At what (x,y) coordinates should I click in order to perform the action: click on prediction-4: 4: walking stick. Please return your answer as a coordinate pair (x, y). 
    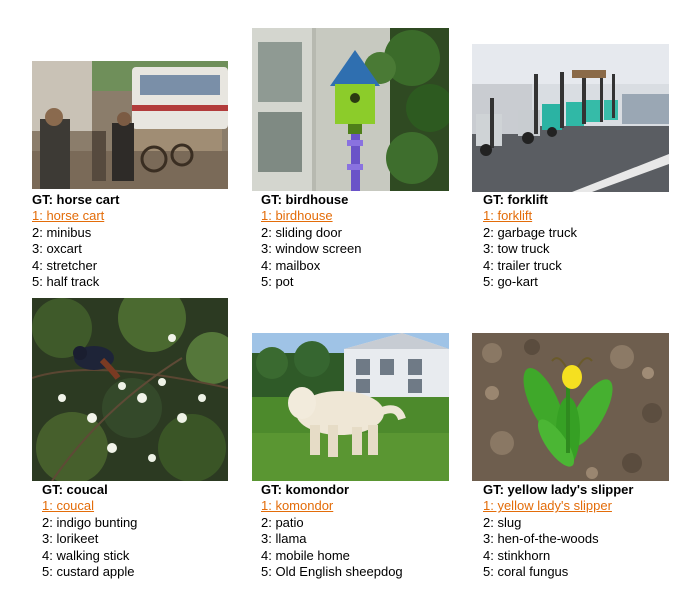
    Looking at the image, I should click on (86, 555).